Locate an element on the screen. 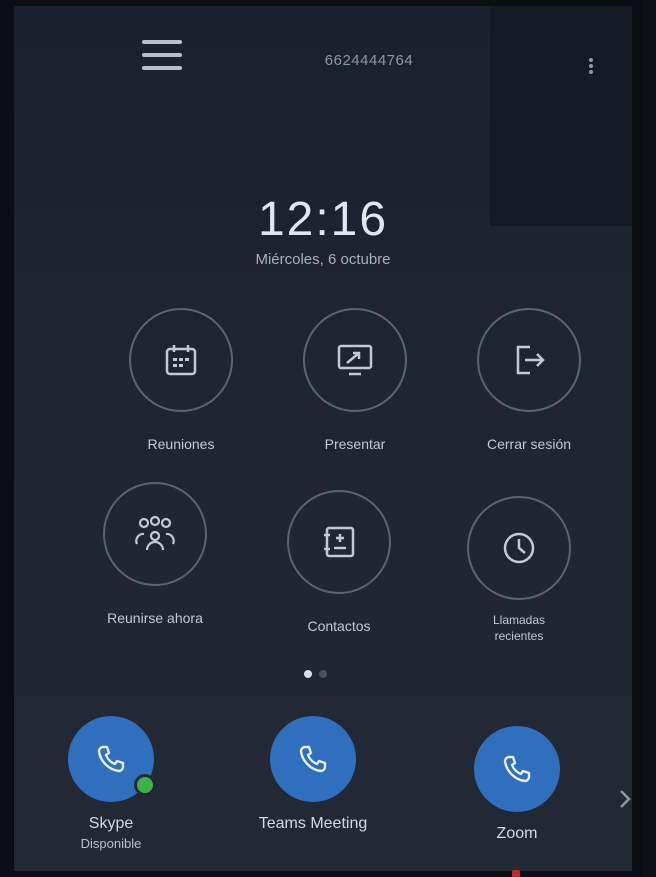 The image size is (656, 877). call-skype-button: Skype Disponible is located at coordinates (111, 785).